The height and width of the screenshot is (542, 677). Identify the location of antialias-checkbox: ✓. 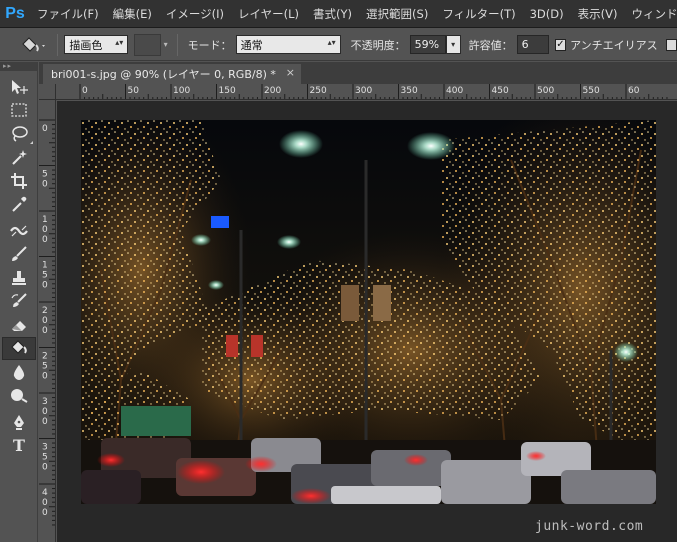
(560, 44).